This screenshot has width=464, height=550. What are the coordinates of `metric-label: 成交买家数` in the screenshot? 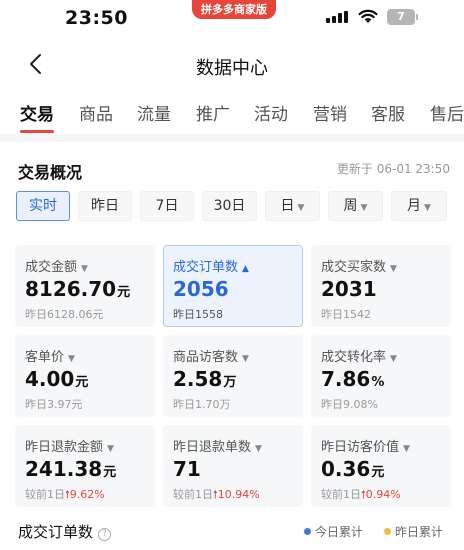 It's located at (354, 267).